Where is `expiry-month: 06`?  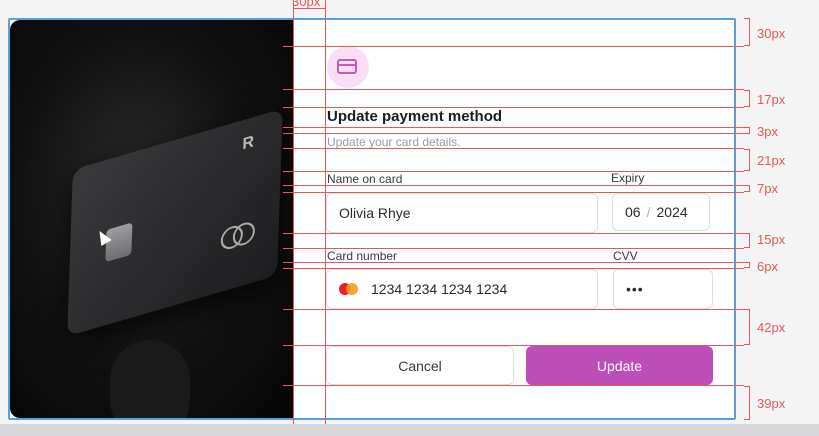 expiry-month: 06 is located at coordinates (633, 212).